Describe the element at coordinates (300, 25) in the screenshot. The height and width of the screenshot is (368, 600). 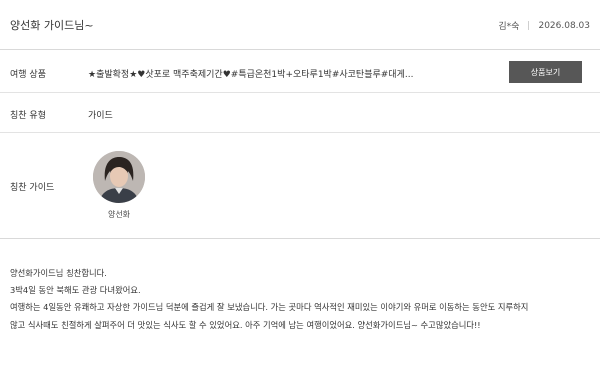
I see `review-header: 양선화 가이드님~ 김*숙 2026.08.03` at that location.